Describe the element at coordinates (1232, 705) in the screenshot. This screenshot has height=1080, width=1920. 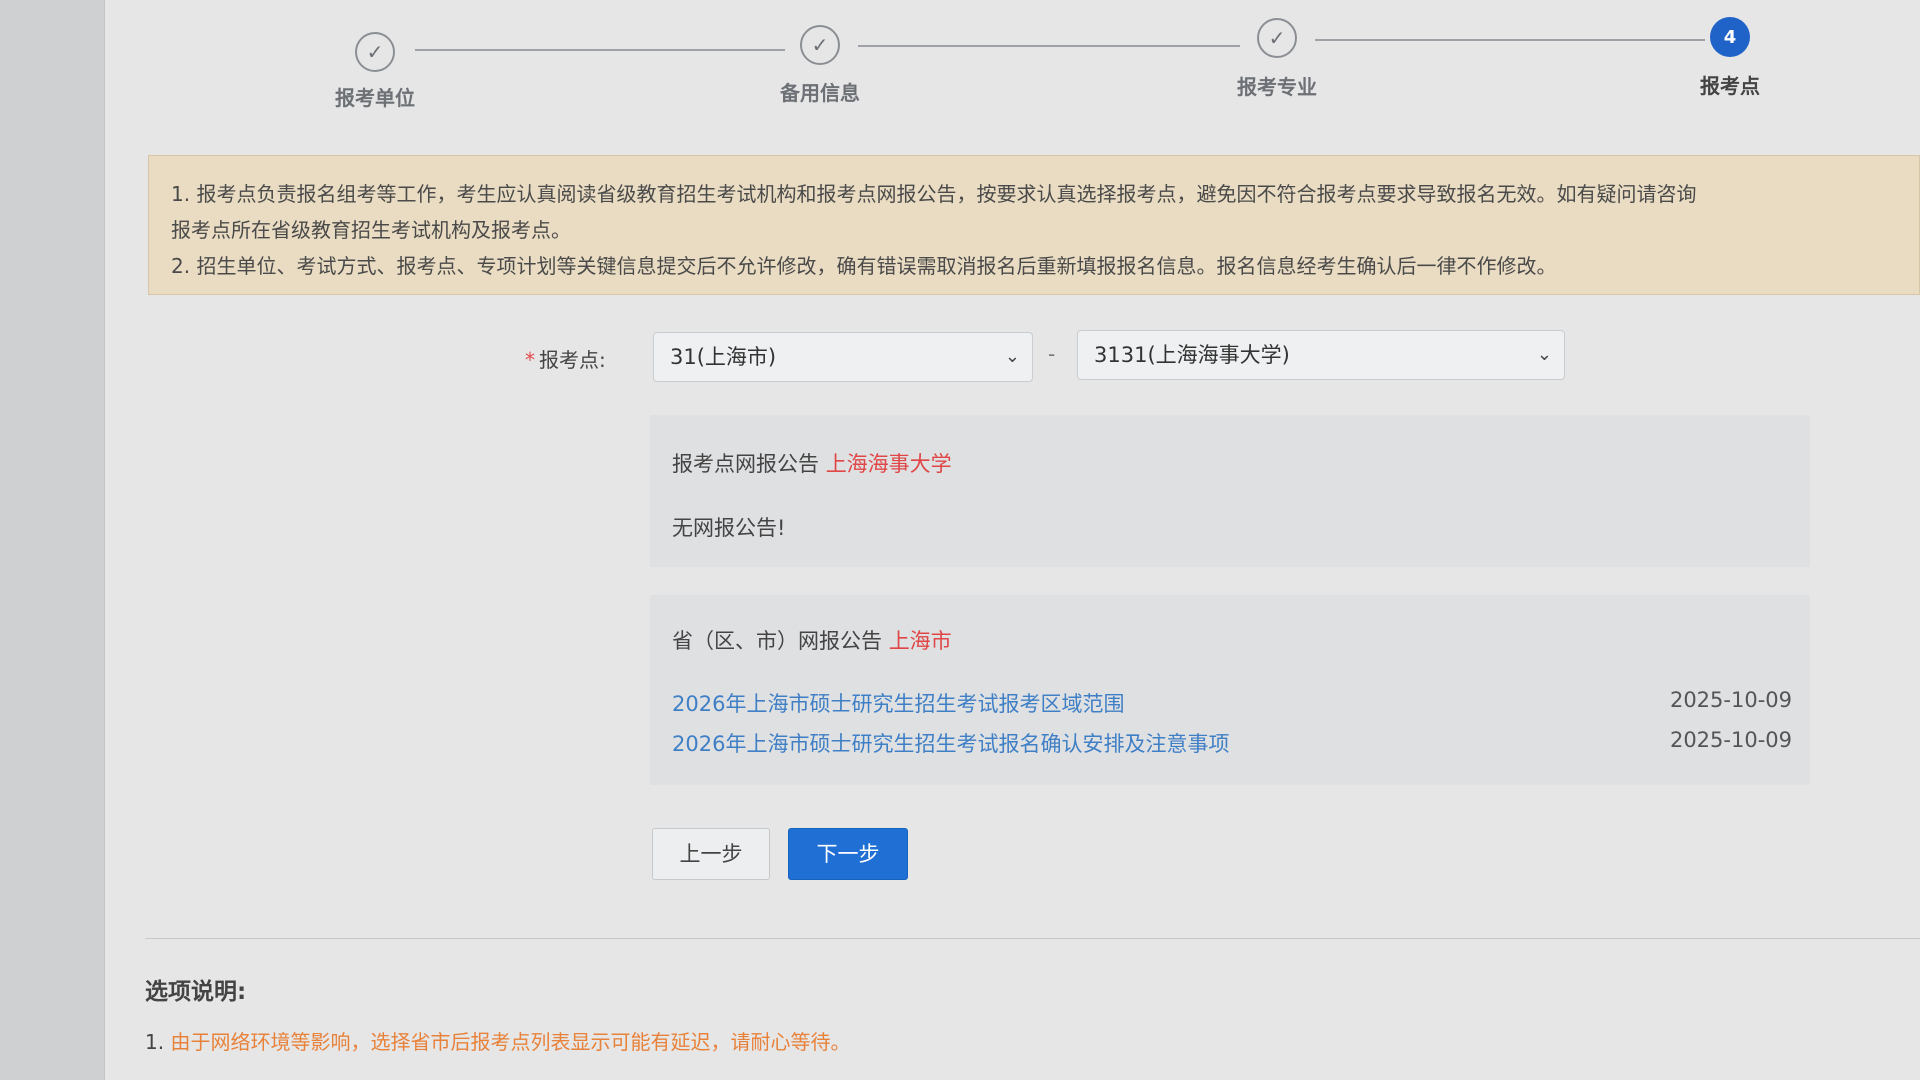
I see `announcement-row: 2026年上海市硕士研究生招生考试报考区域范围 2025-10-09` at that location.